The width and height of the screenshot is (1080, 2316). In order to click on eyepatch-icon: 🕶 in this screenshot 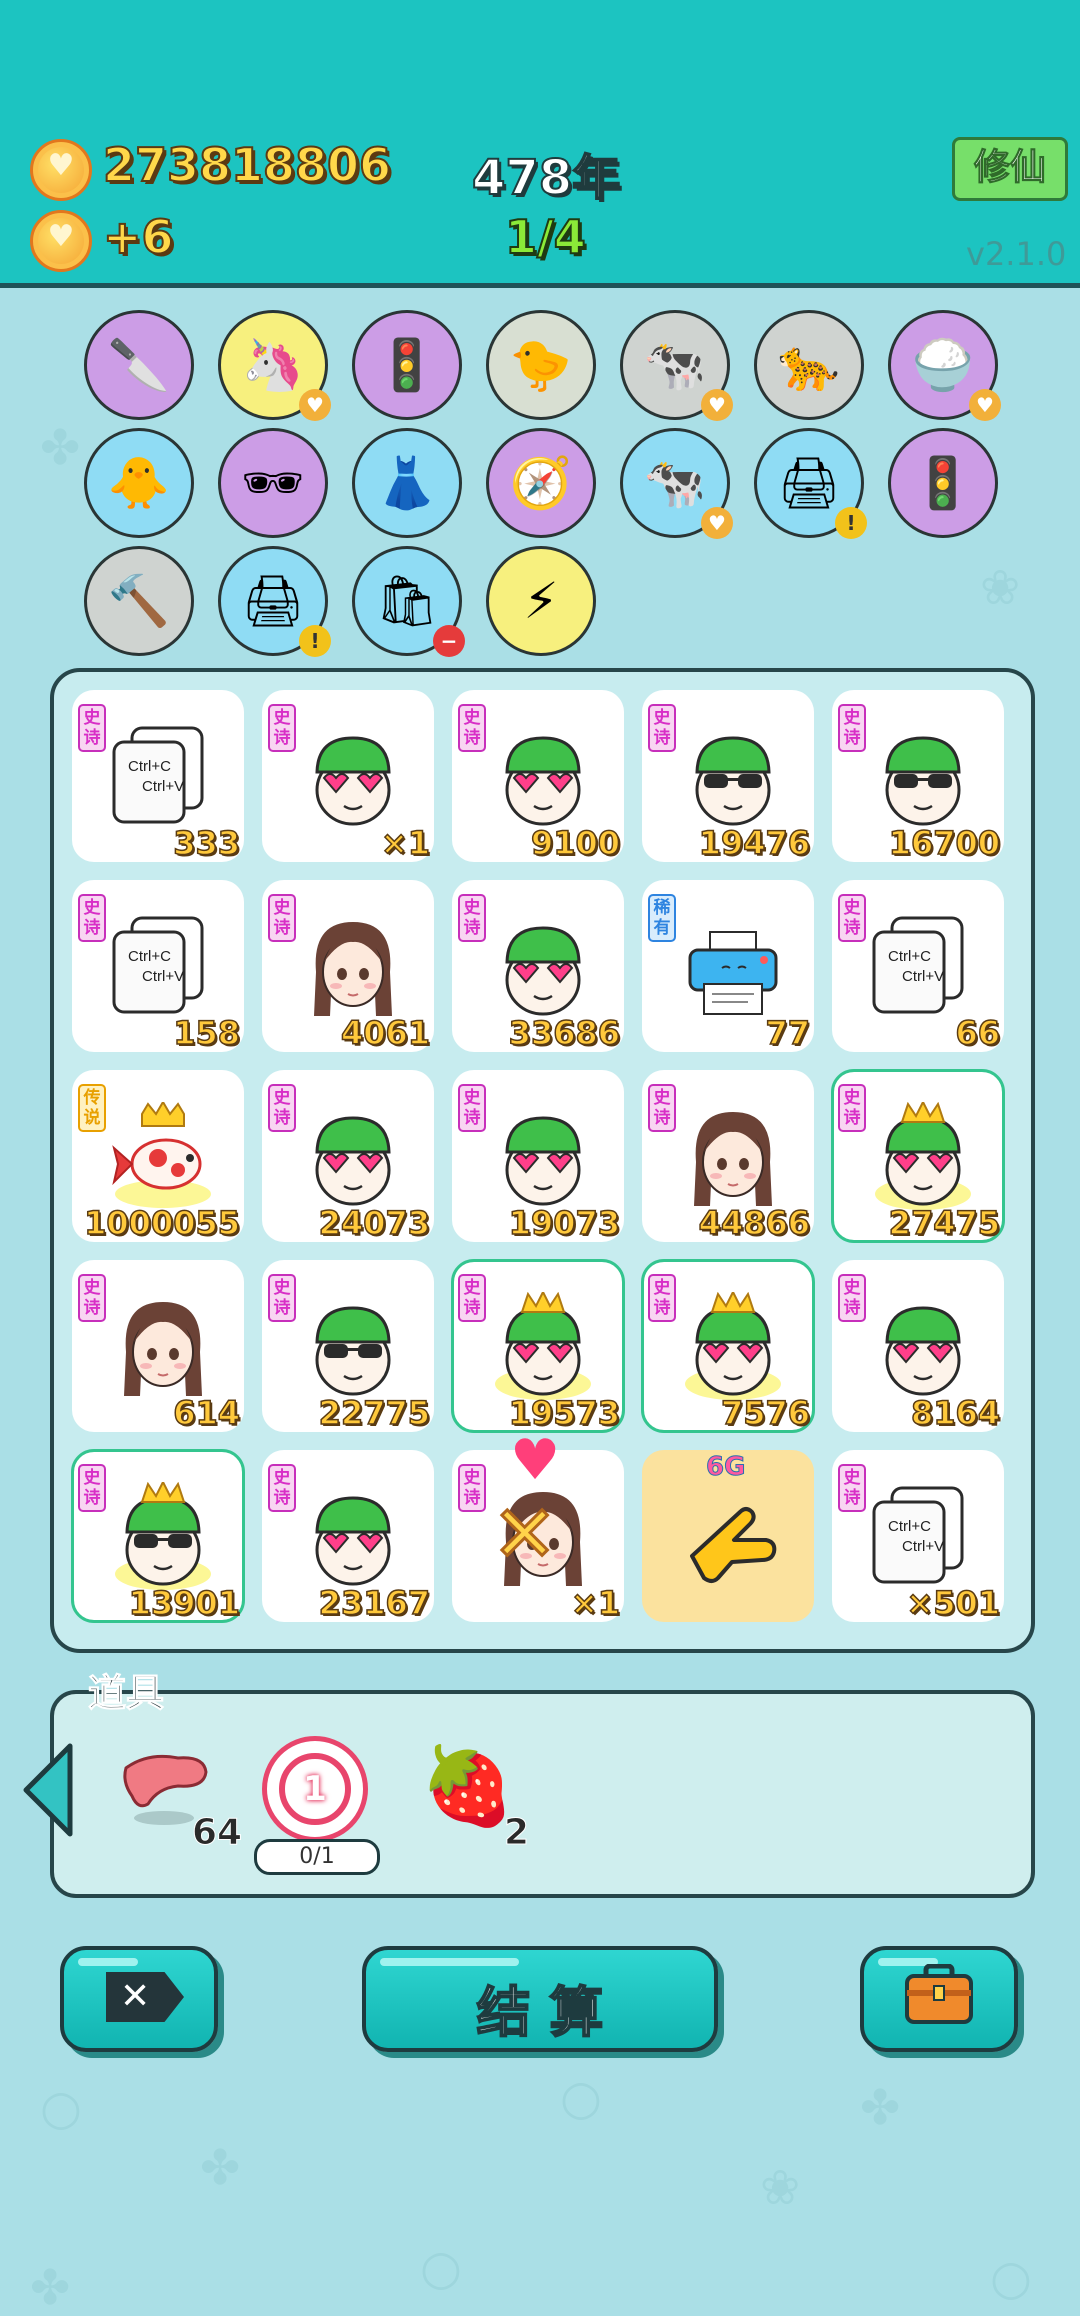, I will do `click(273, 483)`.